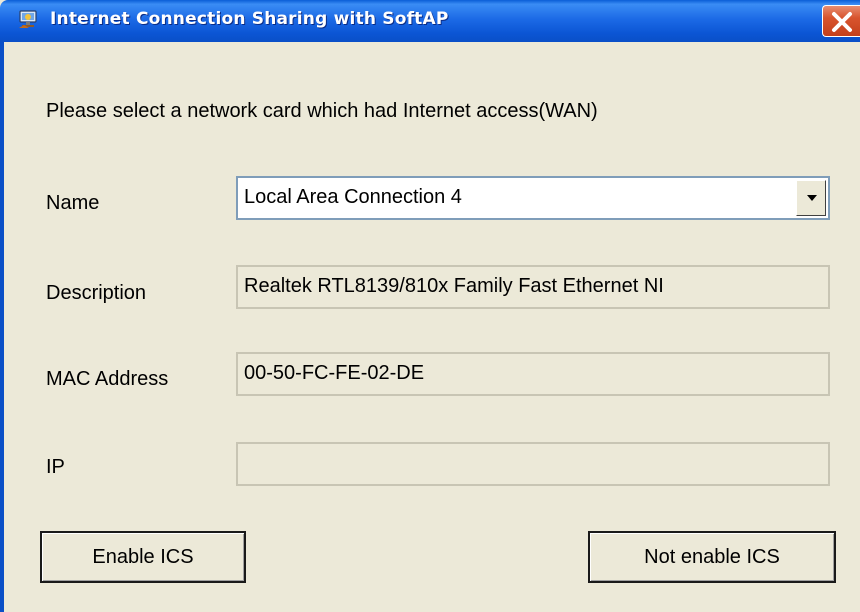 The width and height of the screenshot is (860, 612). What do you see at coordinates (249, 19) in the screenshot?
I see `window-title: Internet Connection Sharing with SoftAP` at bounding box center [249, 19].